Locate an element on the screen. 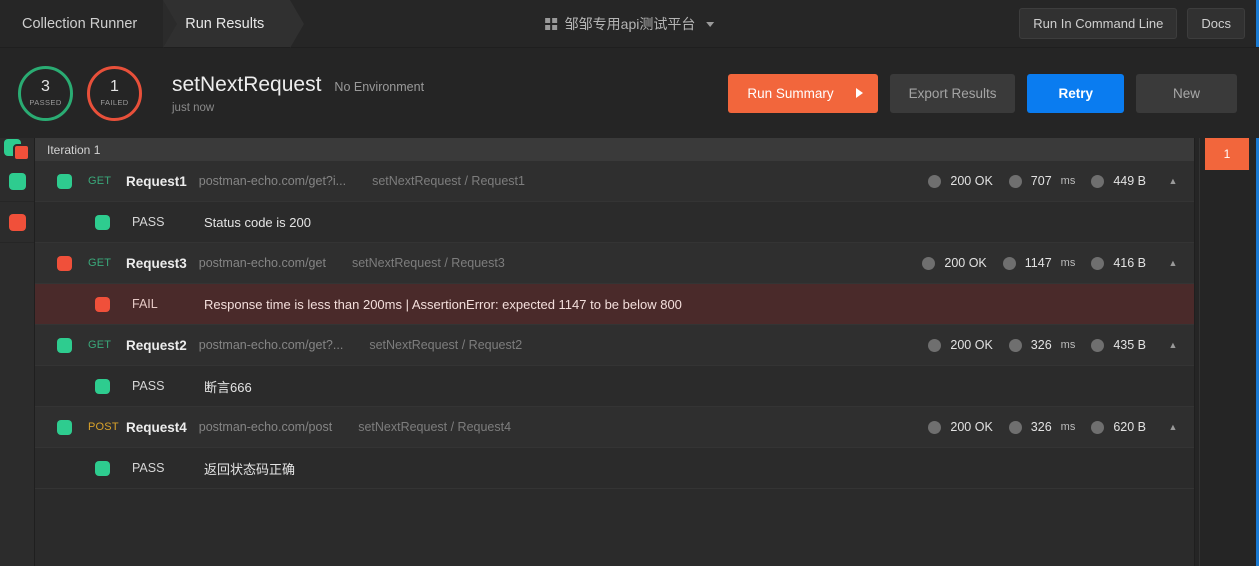 The height and width of the screenshot is (566, 1259). request-stats: 200 OK 326 ms 435 B is located at coordinates (1040, 345).